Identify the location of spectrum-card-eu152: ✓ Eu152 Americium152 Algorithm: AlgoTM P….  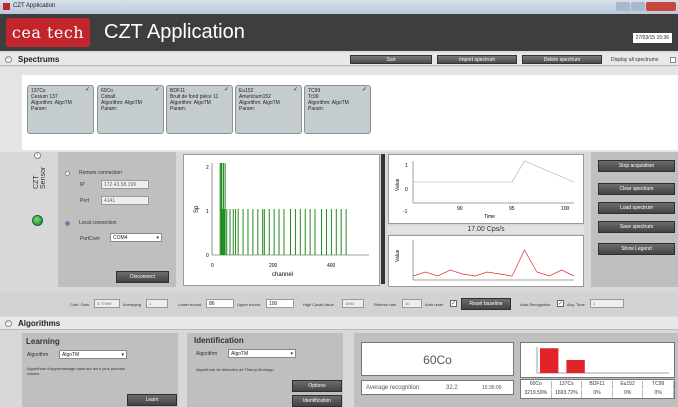
(268, 109).